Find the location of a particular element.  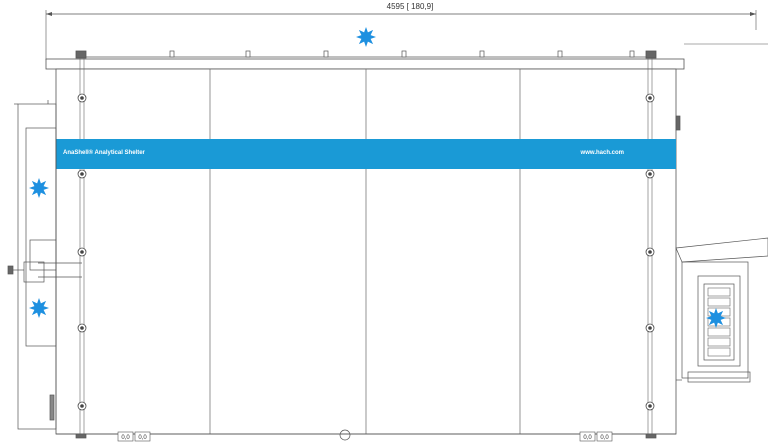

right-side-ac-unit is located at coordinates (721, 249).